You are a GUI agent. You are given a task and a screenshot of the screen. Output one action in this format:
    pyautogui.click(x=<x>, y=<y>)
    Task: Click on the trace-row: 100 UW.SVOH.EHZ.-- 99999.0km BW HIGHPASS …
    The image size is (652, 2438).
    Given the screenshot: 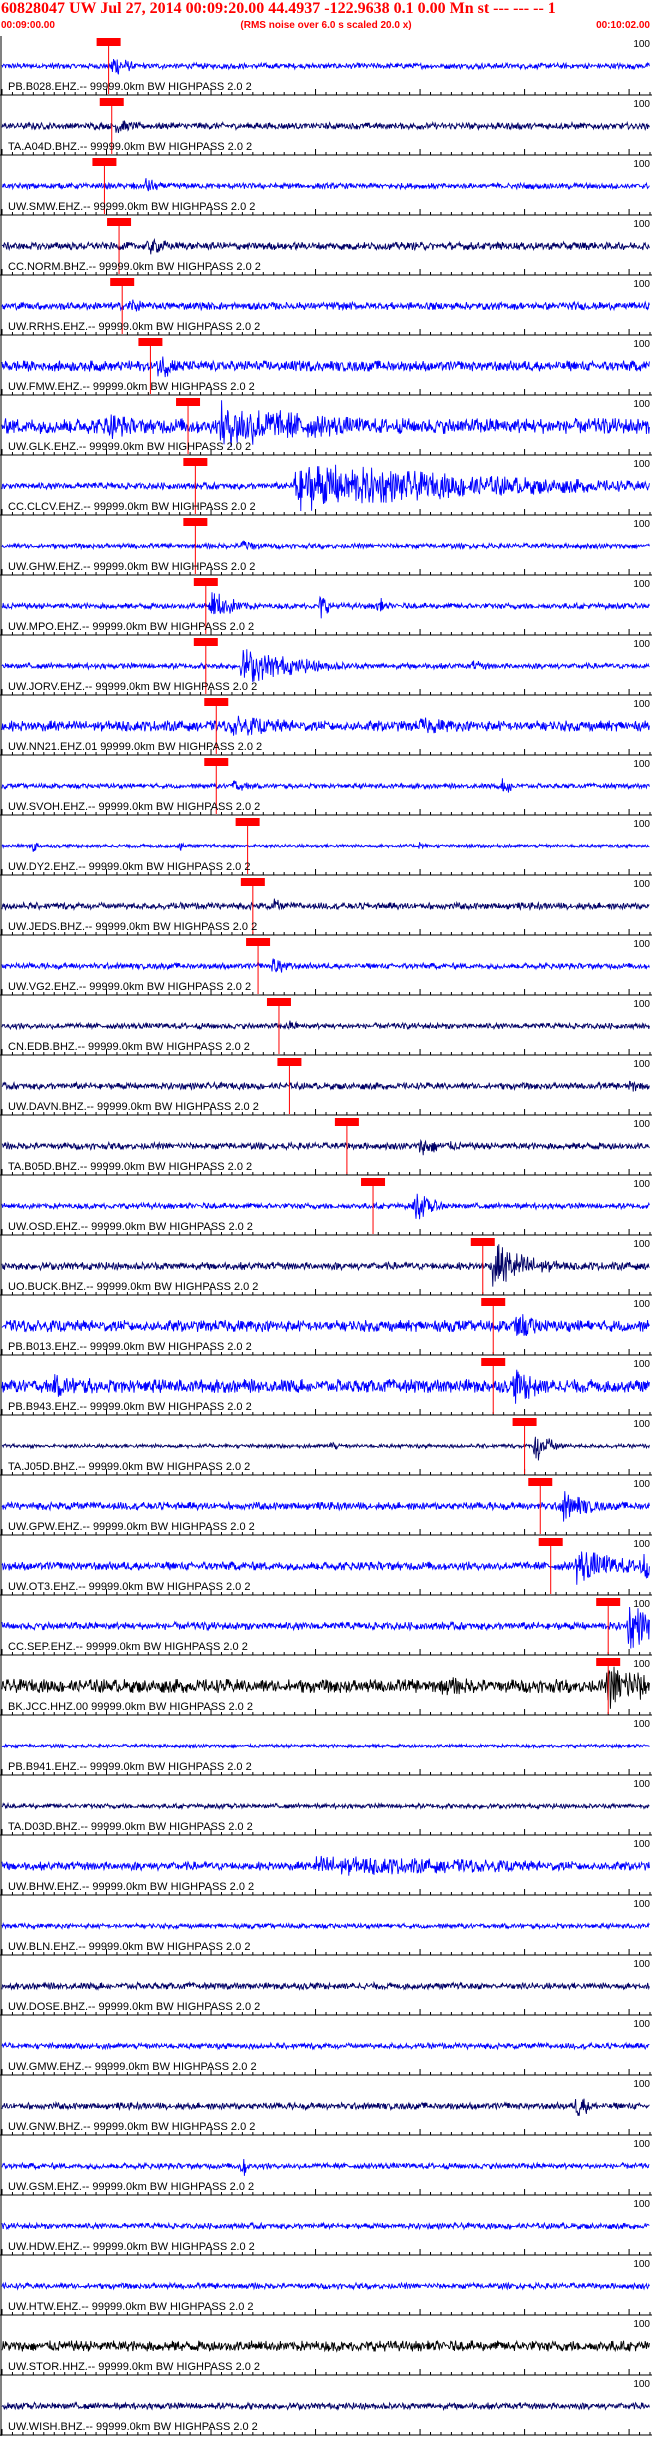 What is the action you would take?
    pyautogui.click(x=326, y=787)
    